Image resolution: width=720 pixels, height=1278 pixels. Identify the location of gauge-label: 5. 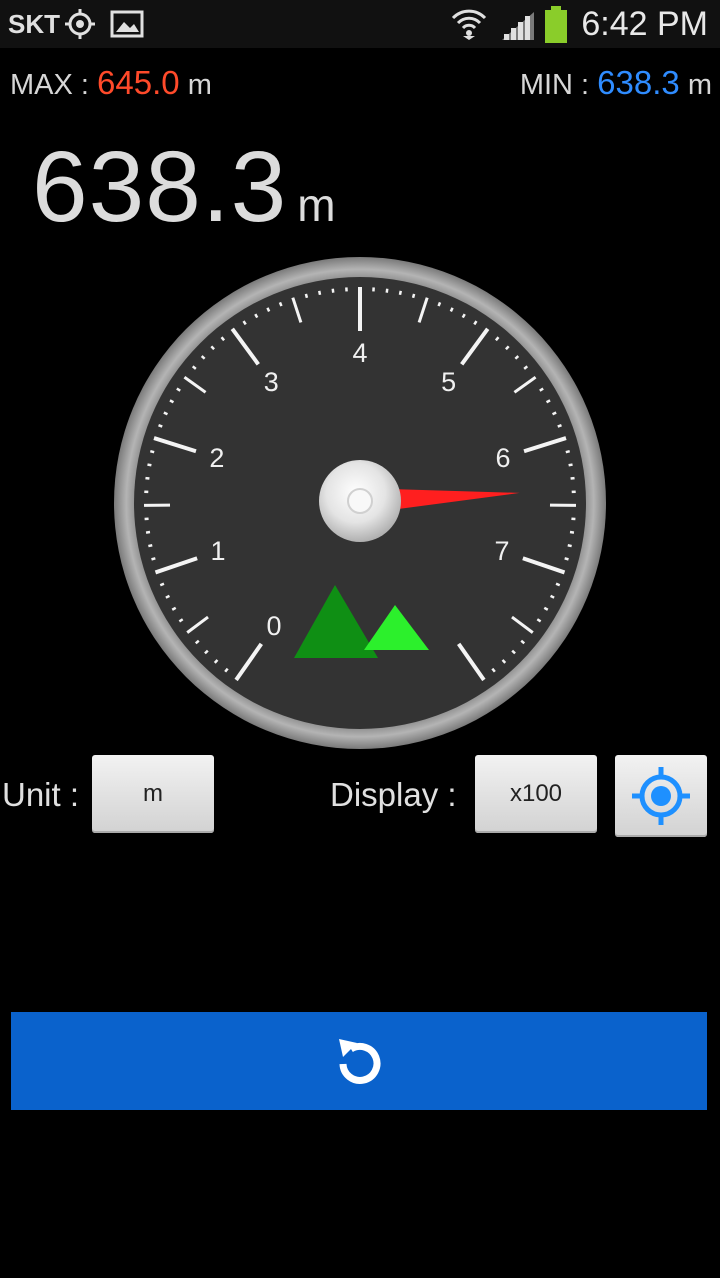
(448, 382).